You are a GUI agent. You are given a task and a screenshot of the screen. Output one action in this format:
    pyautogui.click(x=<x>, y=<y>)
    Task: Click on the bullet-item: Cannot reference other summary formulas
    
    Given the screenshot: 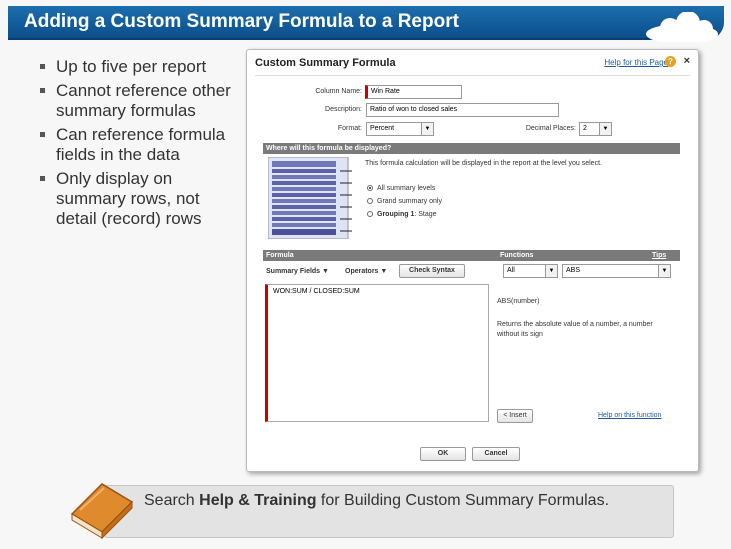 What is the action you would take?
    pyautogui.click(x=136, y=101)
    